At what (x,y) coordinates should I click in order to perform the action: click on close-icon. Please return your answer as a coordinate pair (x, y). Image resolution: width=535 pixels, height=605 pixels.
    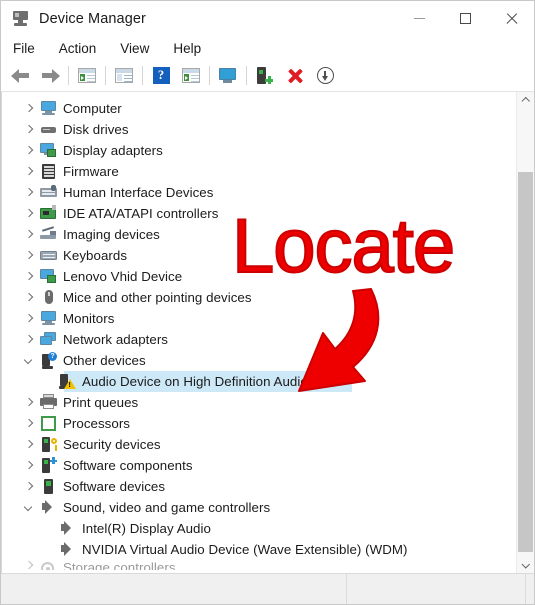
    Looking at the image, I should click on (511, 18).